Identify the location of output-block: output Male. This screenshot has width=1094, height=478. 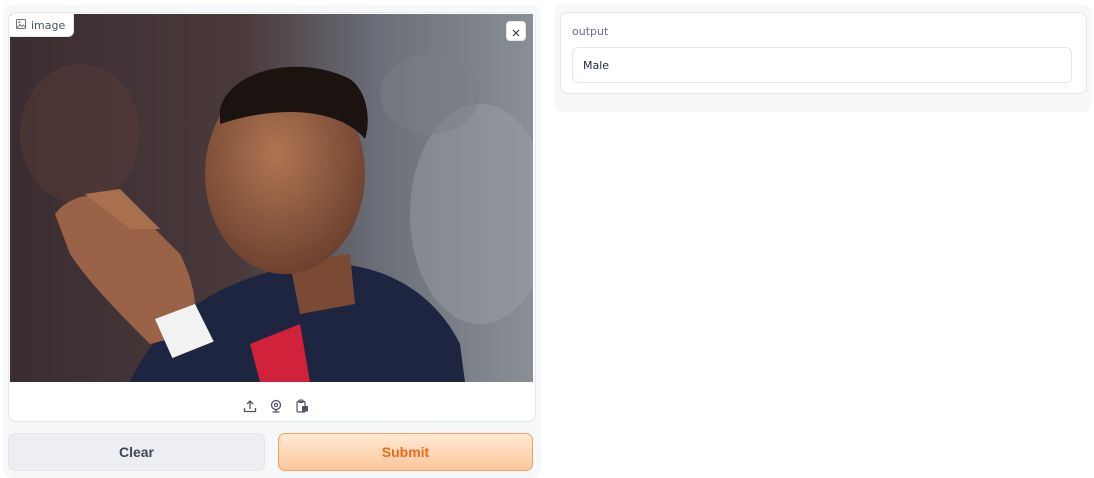
(823, 53).